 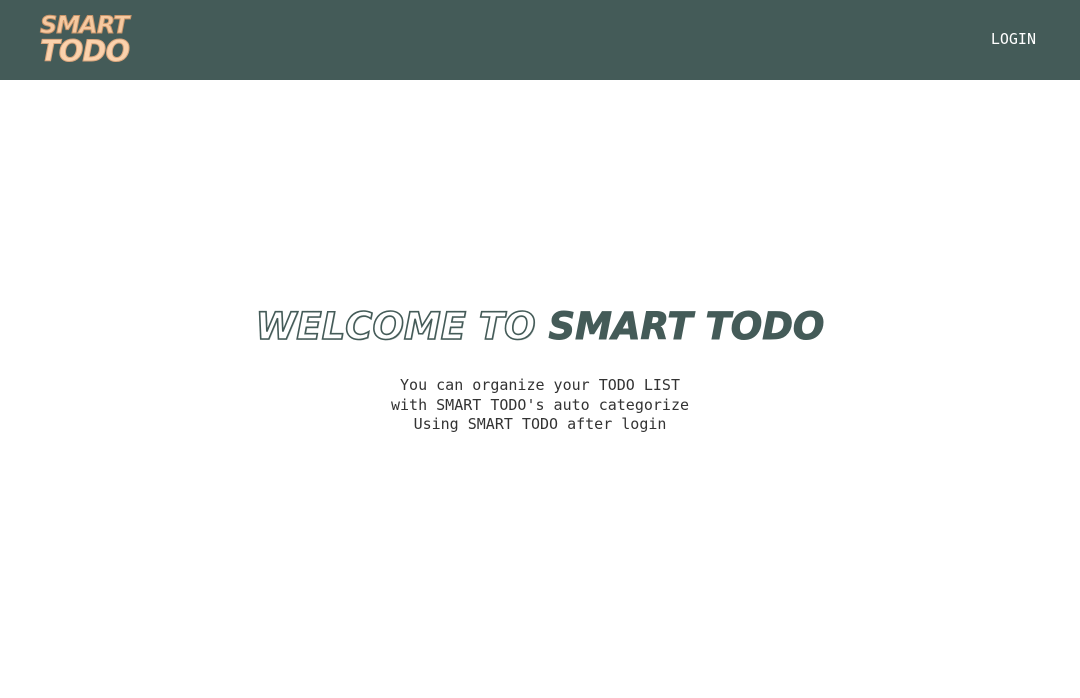 What do you see at coordinates (402, 326) in the screenshot?
I see `hero-title-welcome: WELCOME TO` at bounding box center [402, 326].